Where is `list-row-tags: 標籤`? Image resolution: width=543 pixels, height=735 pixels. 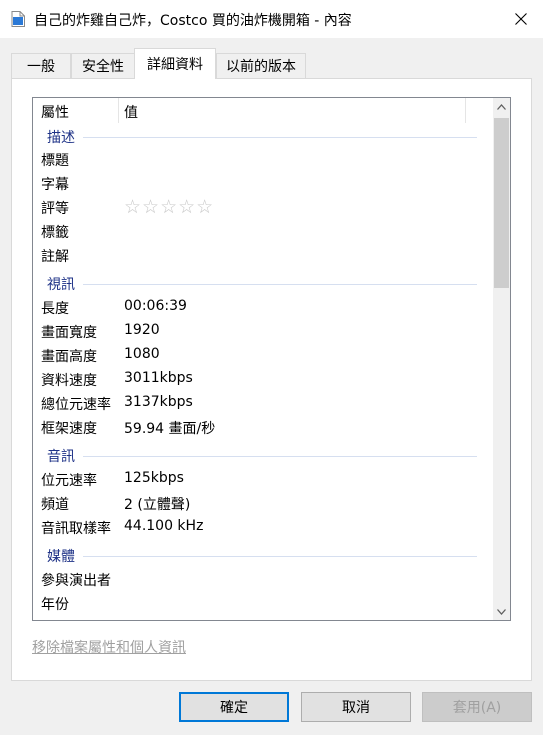 list-row-tags: 標籤 is located at coordinates (263, 231).